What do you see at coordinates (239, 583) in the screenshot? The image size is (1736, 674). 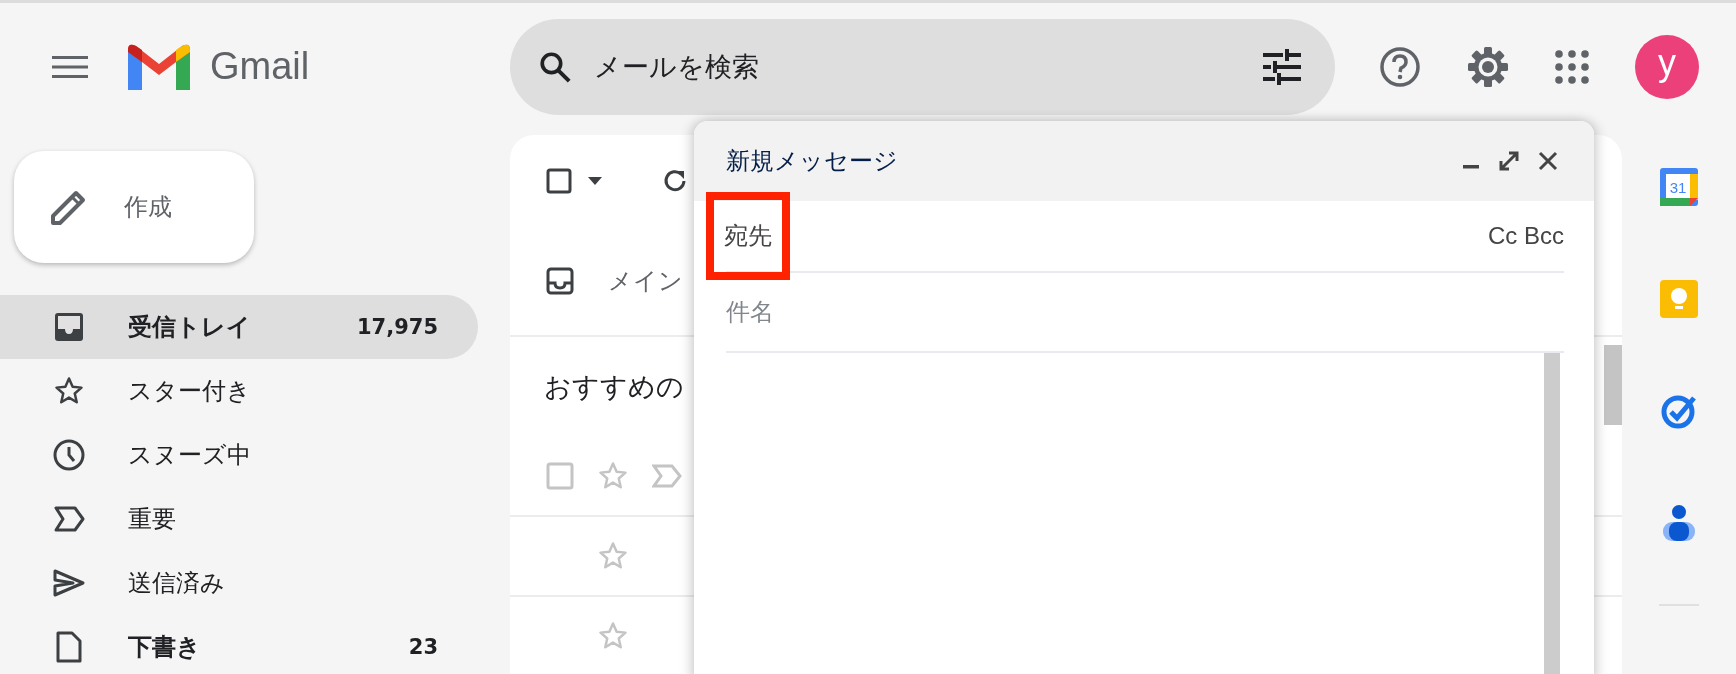 I see `nav-item: 送信済み` at bounding box center [239, 583].